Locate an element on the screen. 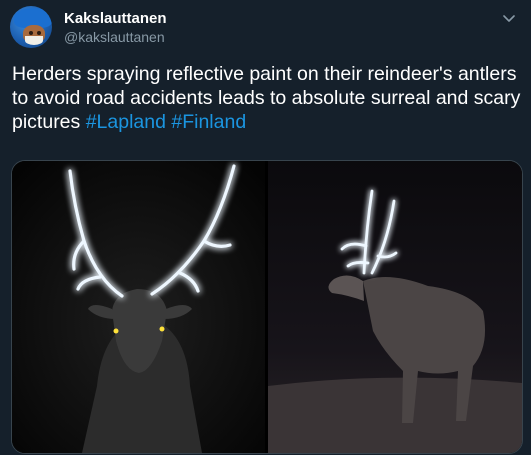  avatar is located at coordinates (31, 27).